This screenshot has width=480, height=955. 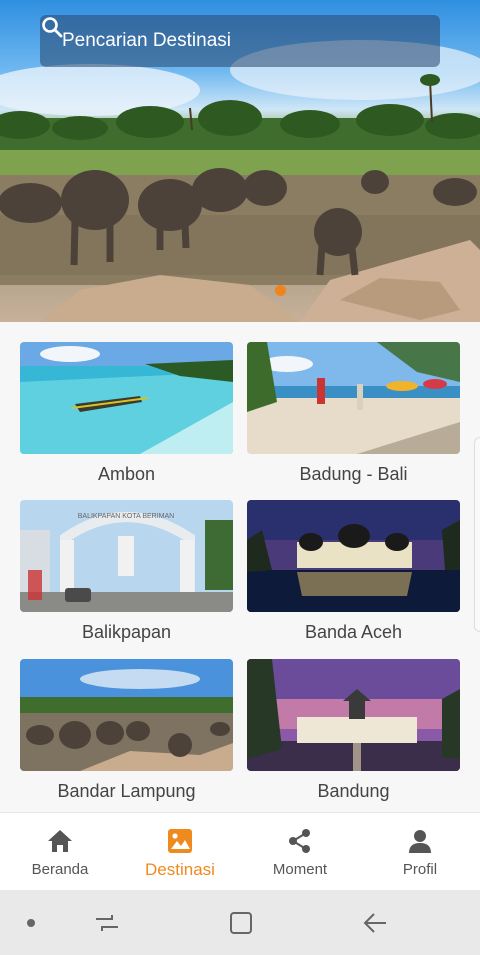 What do you see at coordinates (477, 534) in the screenshot?
I see `scroll-edge-handle` at bounding box center [477, 534].